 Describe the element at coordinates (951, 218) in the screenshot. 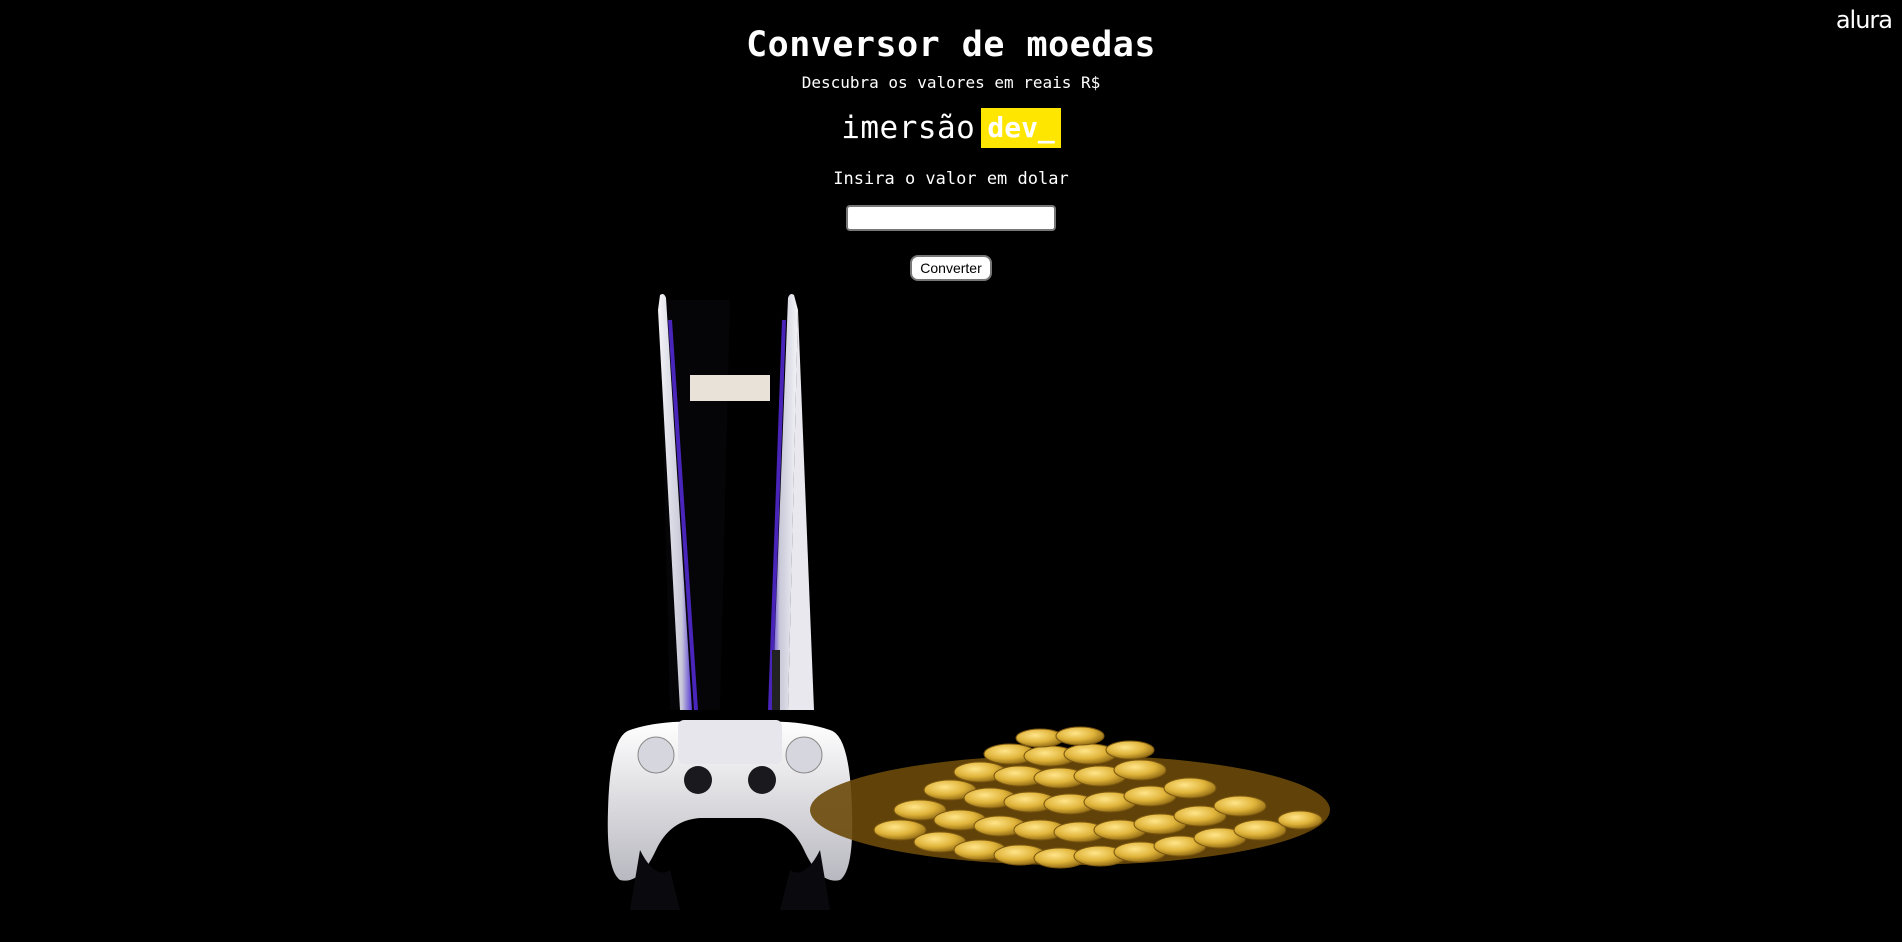

I see `dollar-value-input` at that location.